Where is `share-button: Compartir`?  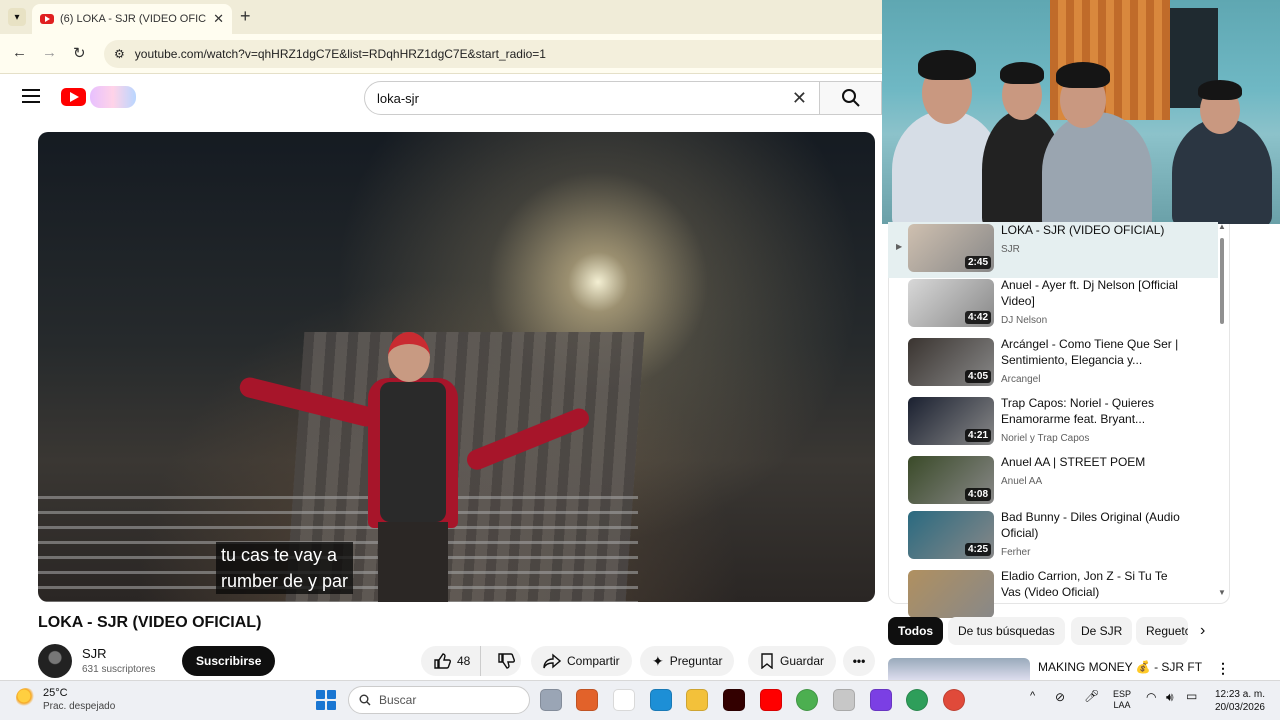 share-button: Compartir is located at coordinates (581, 661).